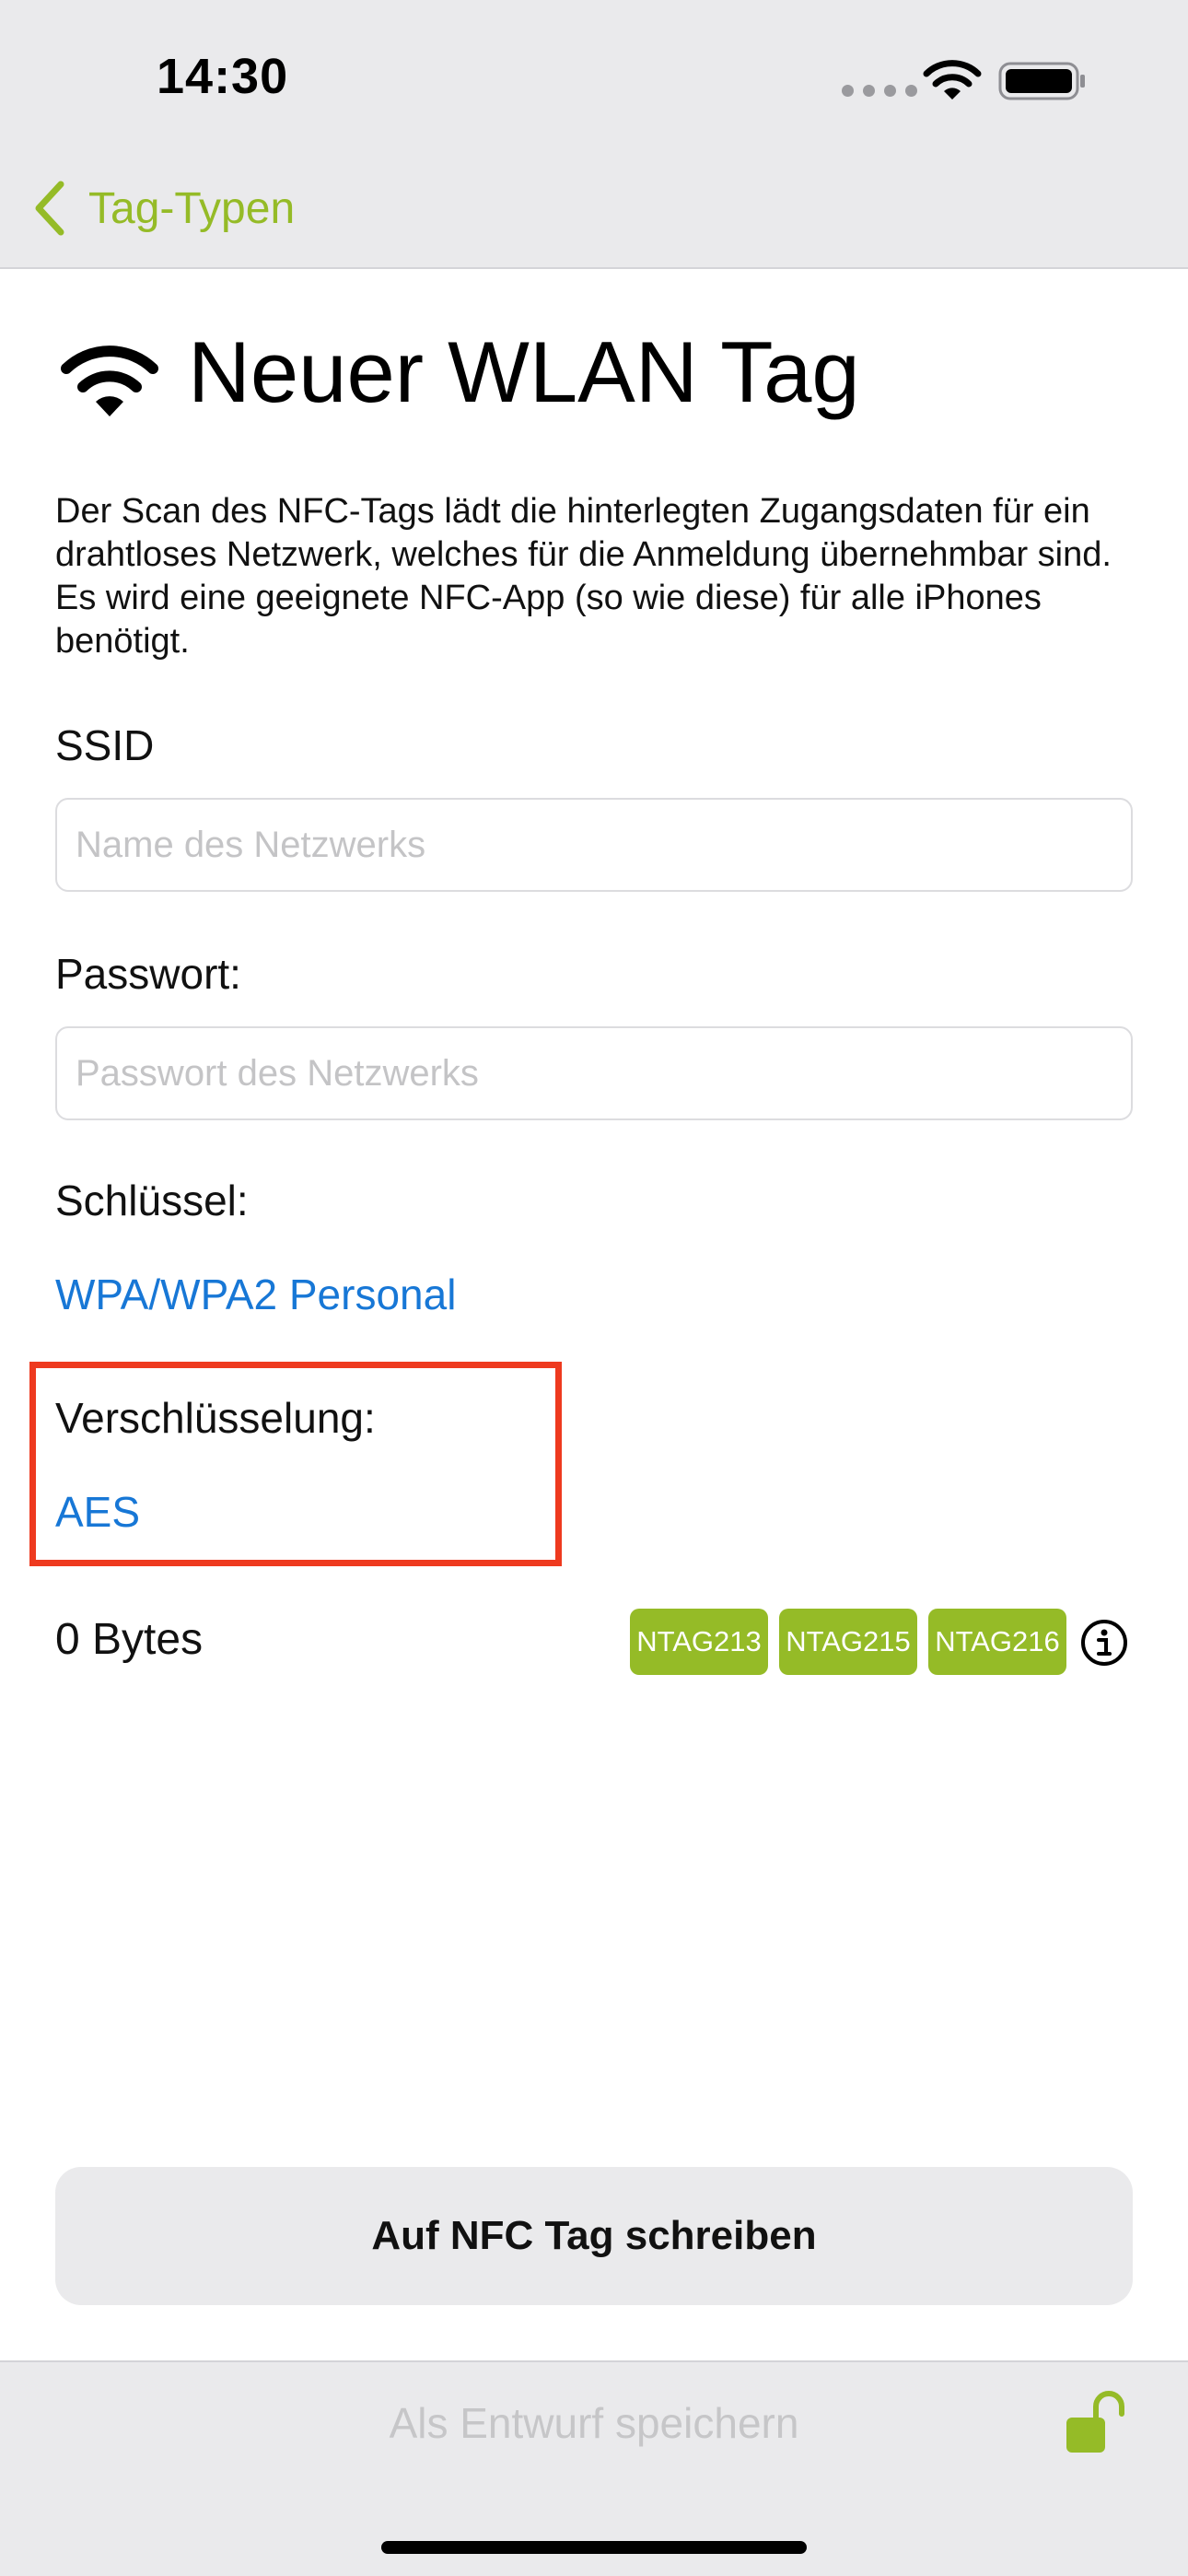  What do you see at coordinates (594, 845) in the screenshot?
I see `ssid-input` at bounding box center [594, 845].